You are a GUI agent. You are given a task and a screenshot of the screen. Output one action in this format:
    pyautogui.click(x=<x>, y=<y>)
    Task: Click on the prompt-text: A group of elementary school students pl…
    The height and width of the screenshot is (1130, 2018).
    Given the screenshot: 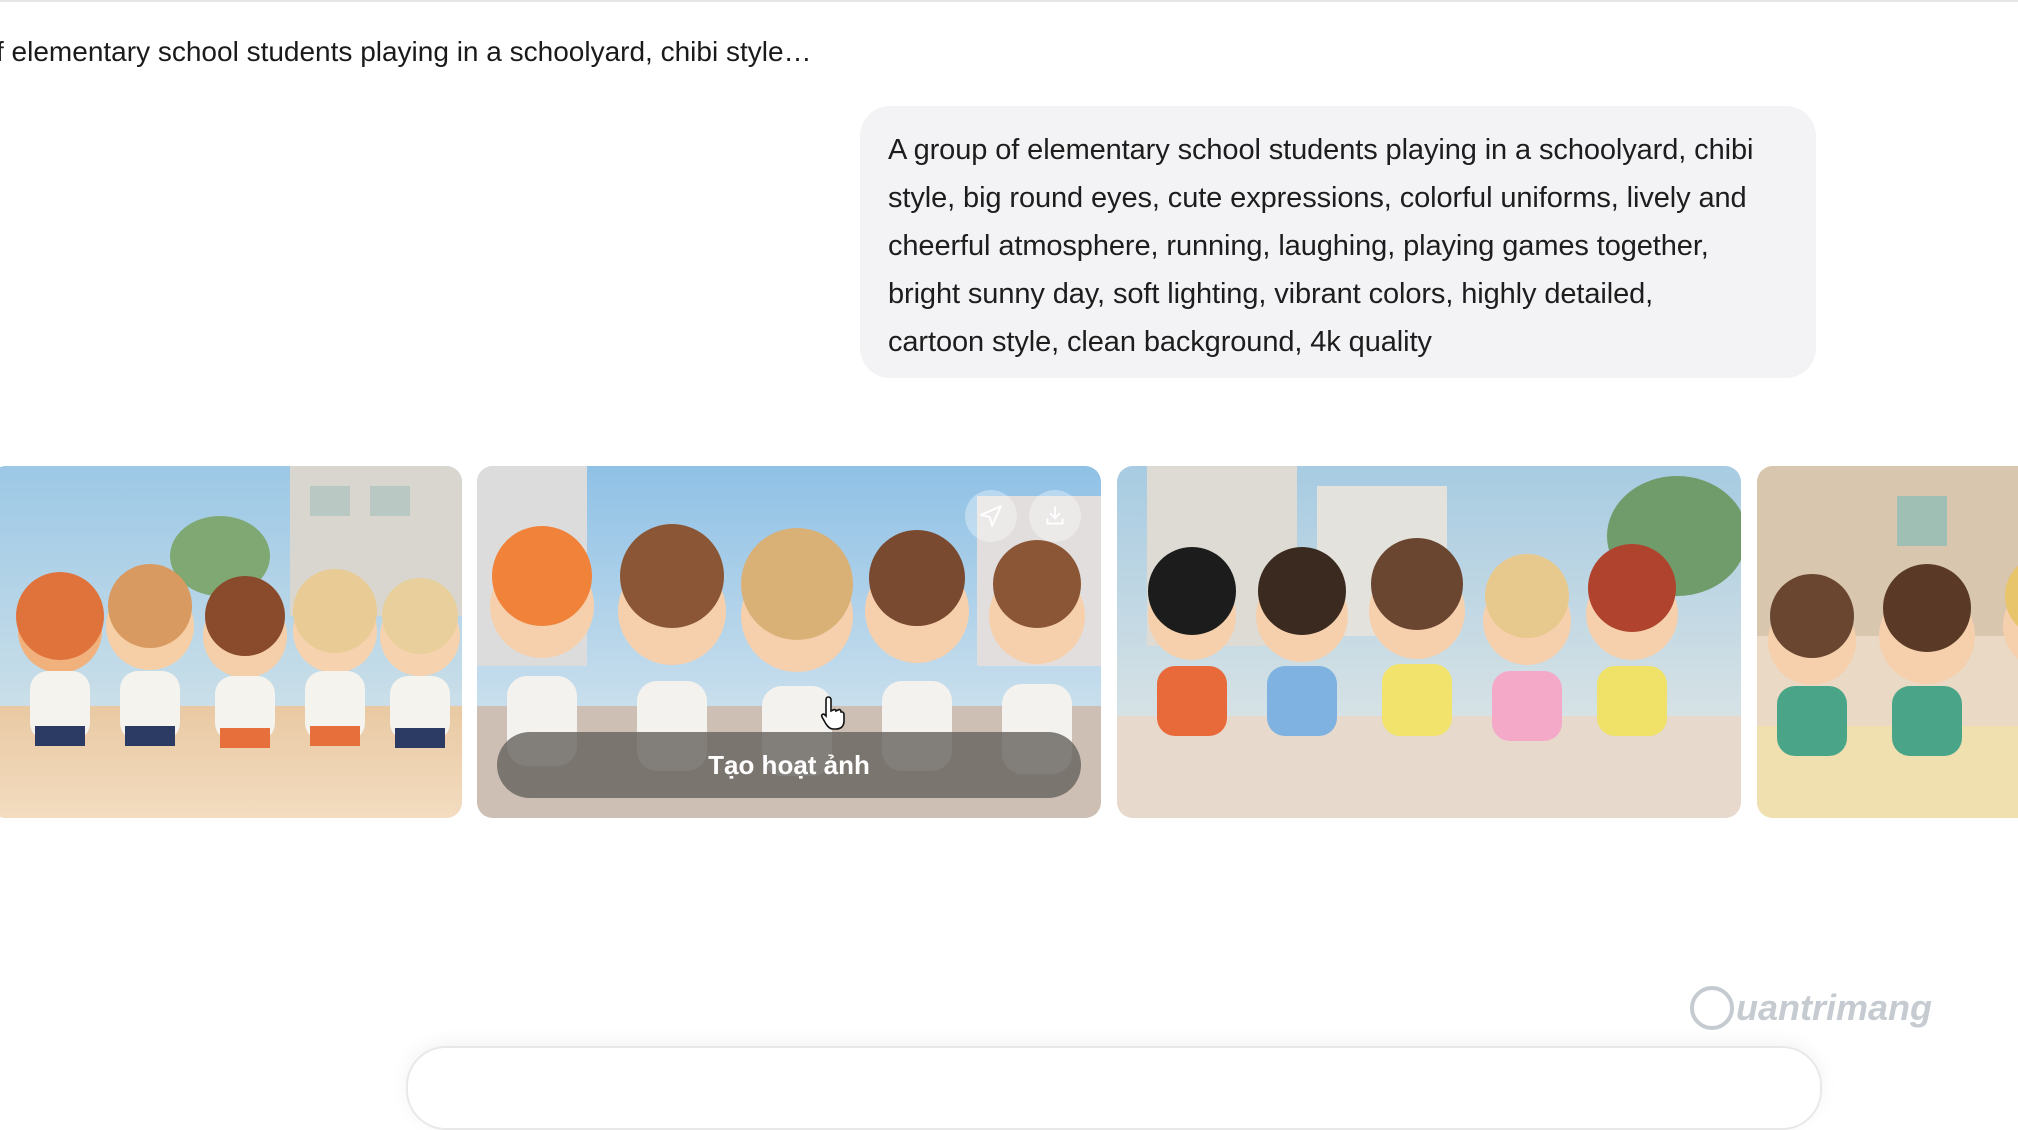 What is the action you would take?
    pyautogui.click(x=1338, y=246)
    